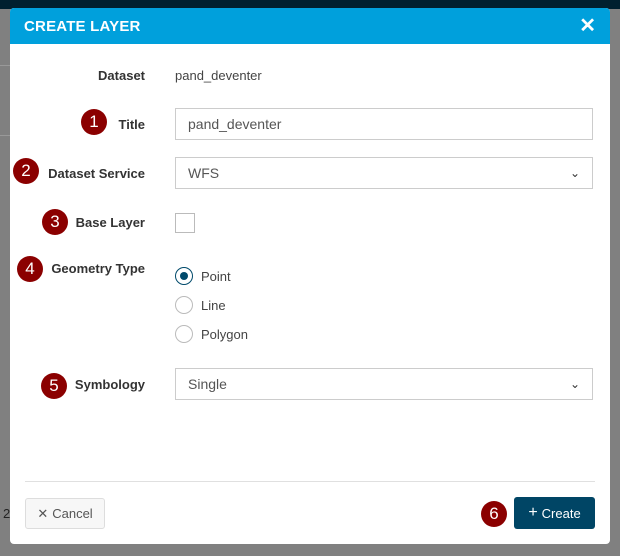  I want to click on footer-divider, so click(310, 481).